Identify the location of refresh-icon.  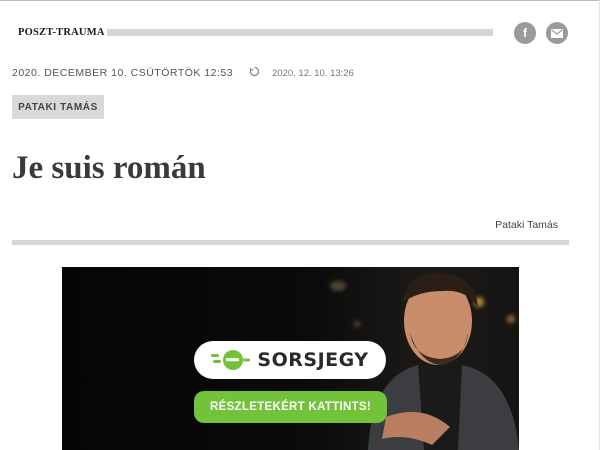
(254, 73).